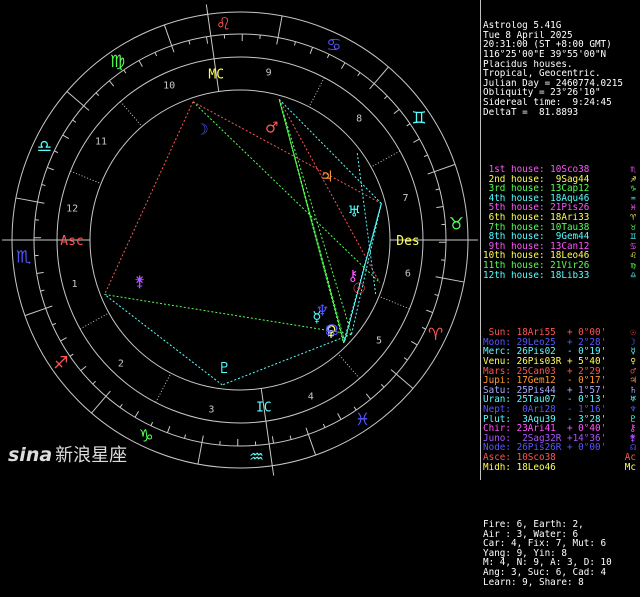  What do you see at coordinates (635, 256) in the screenshot?
I see `sign-icon: ♌` at bounding box center [635, 256].